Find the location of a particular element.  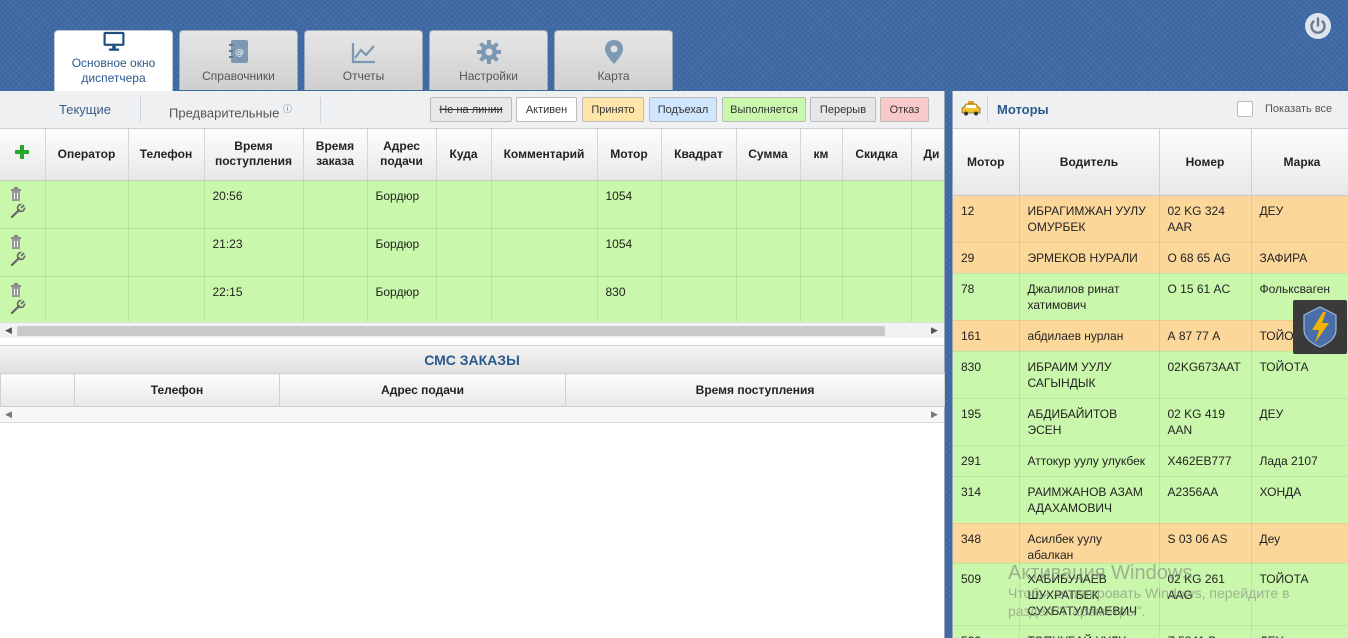

column-header: км is located at coordinates (821, 155).